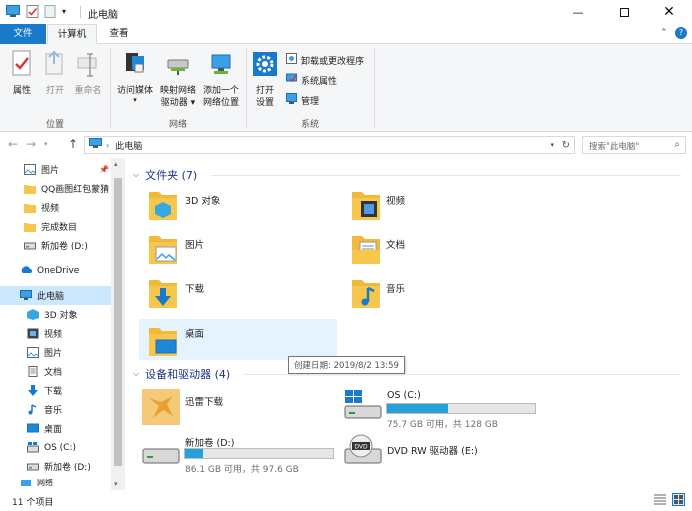 Image resolution: width=692 pixels, height=511 pixels. What do you see at coordinates (55, 270) in the screenshot?
I see `nav-item-onedrive: OneDrive` at bounding box center [55, 270].